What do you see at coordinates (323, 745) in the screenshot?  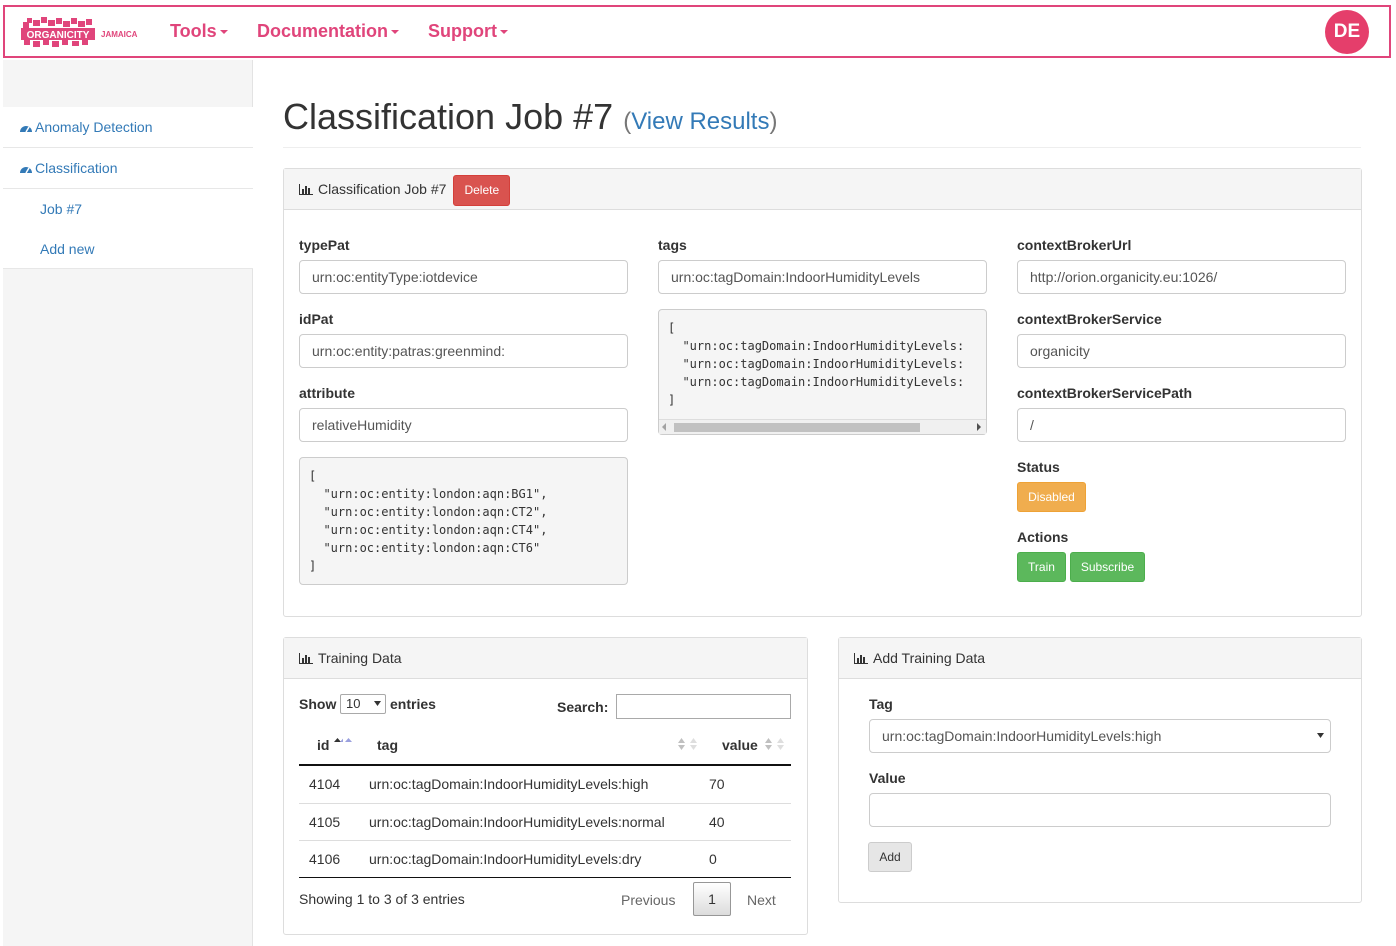 I see `column-header-id: id` at bounding box center [323, 745].